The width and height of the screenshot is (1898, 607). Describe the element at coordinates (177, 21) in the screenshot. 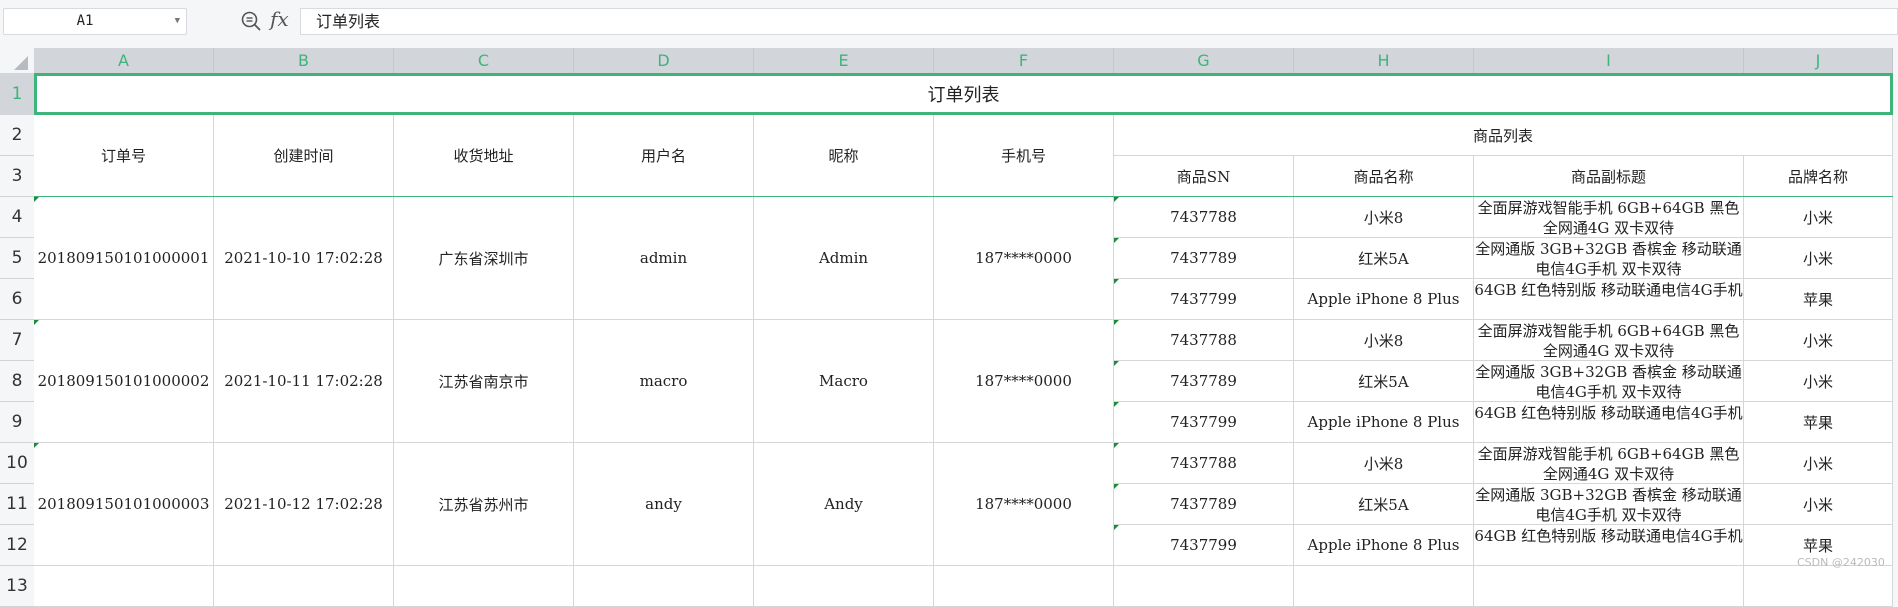

I see `chevron-down-icon: ▼` at that location.